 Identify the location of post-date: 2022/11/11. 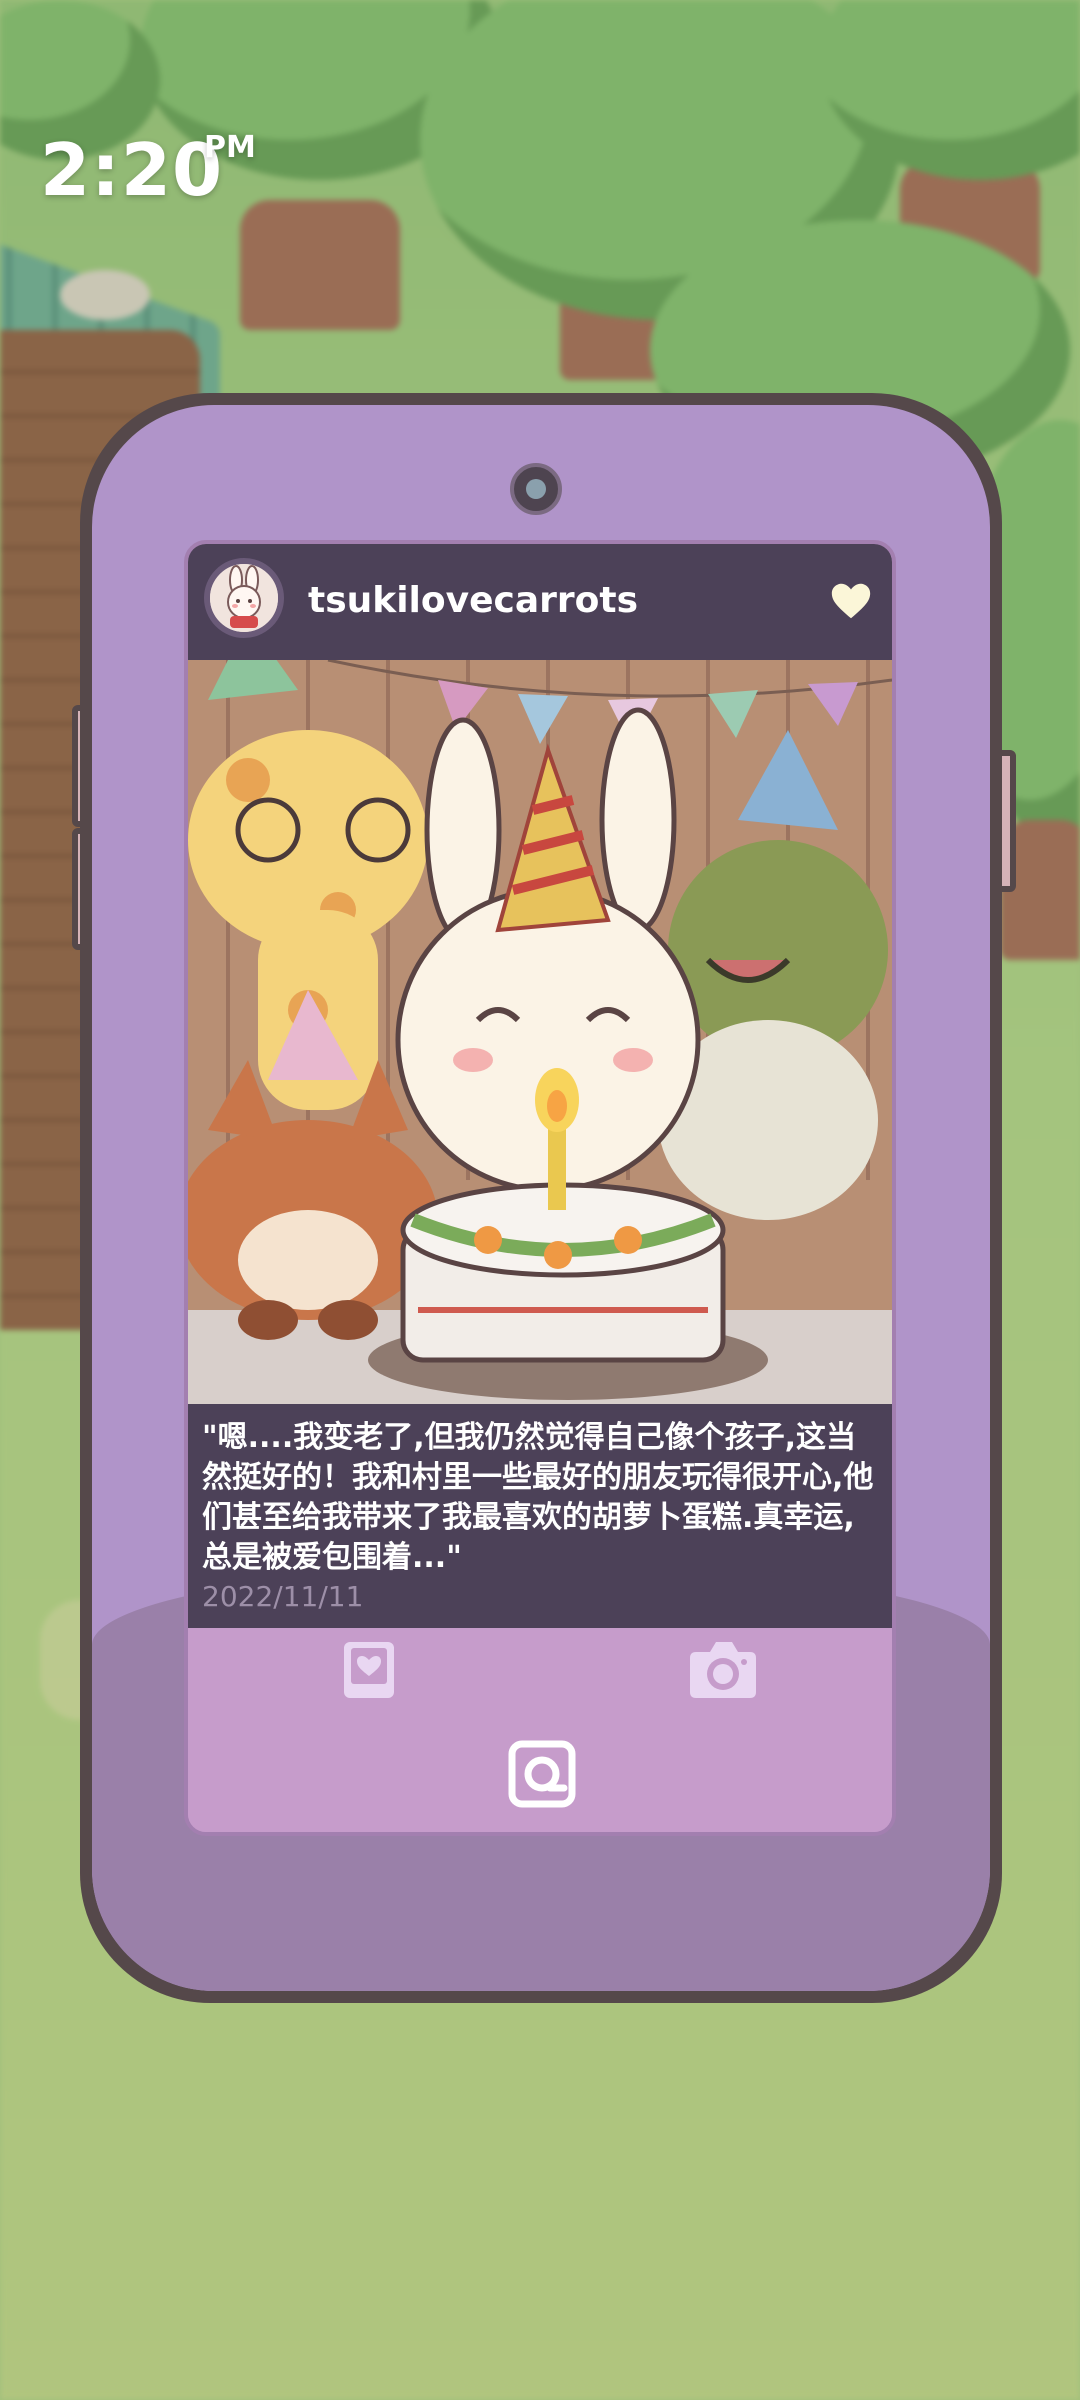
(283, 1596).